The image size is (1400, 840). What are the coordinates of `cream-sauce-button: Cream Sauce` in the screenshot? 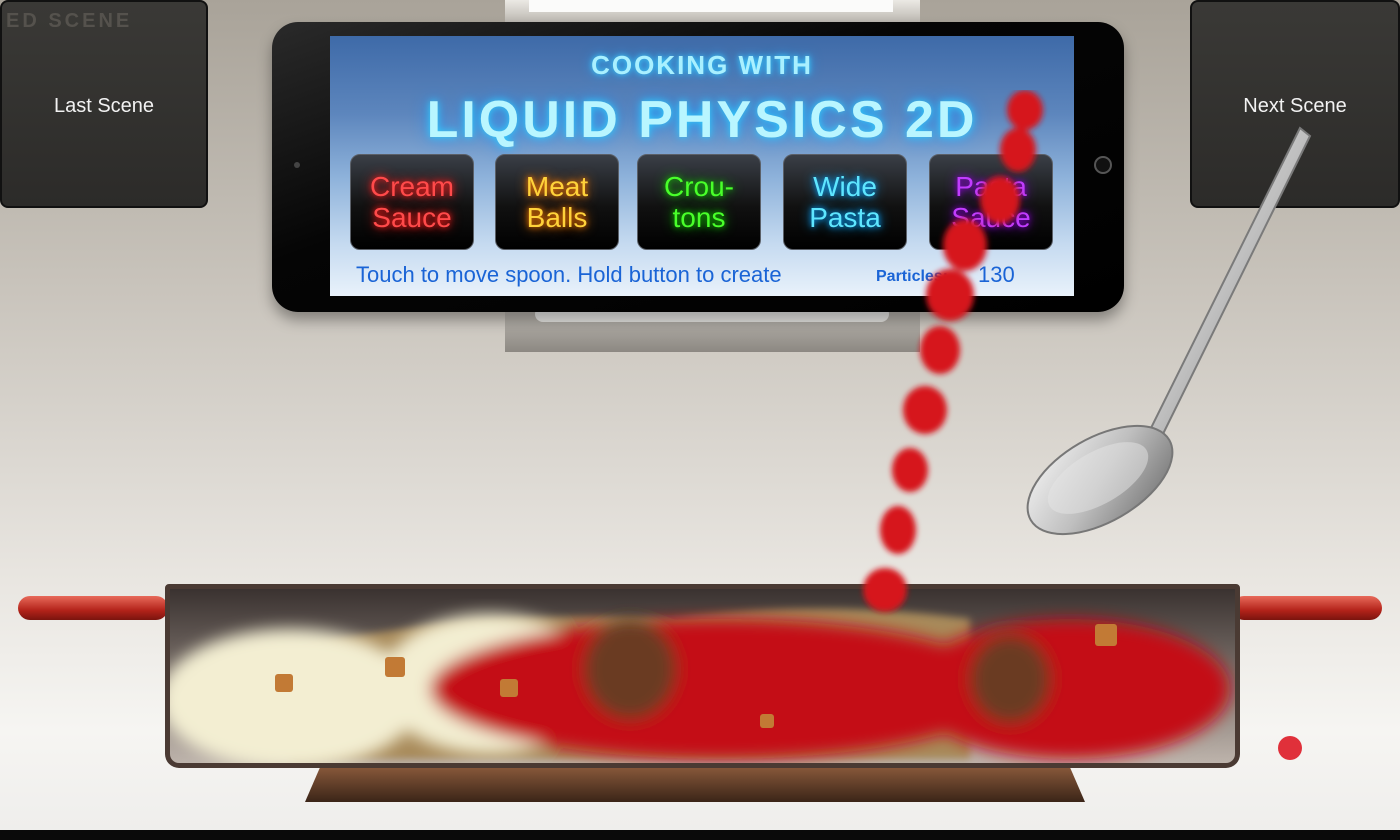 It's located at (412, 202).